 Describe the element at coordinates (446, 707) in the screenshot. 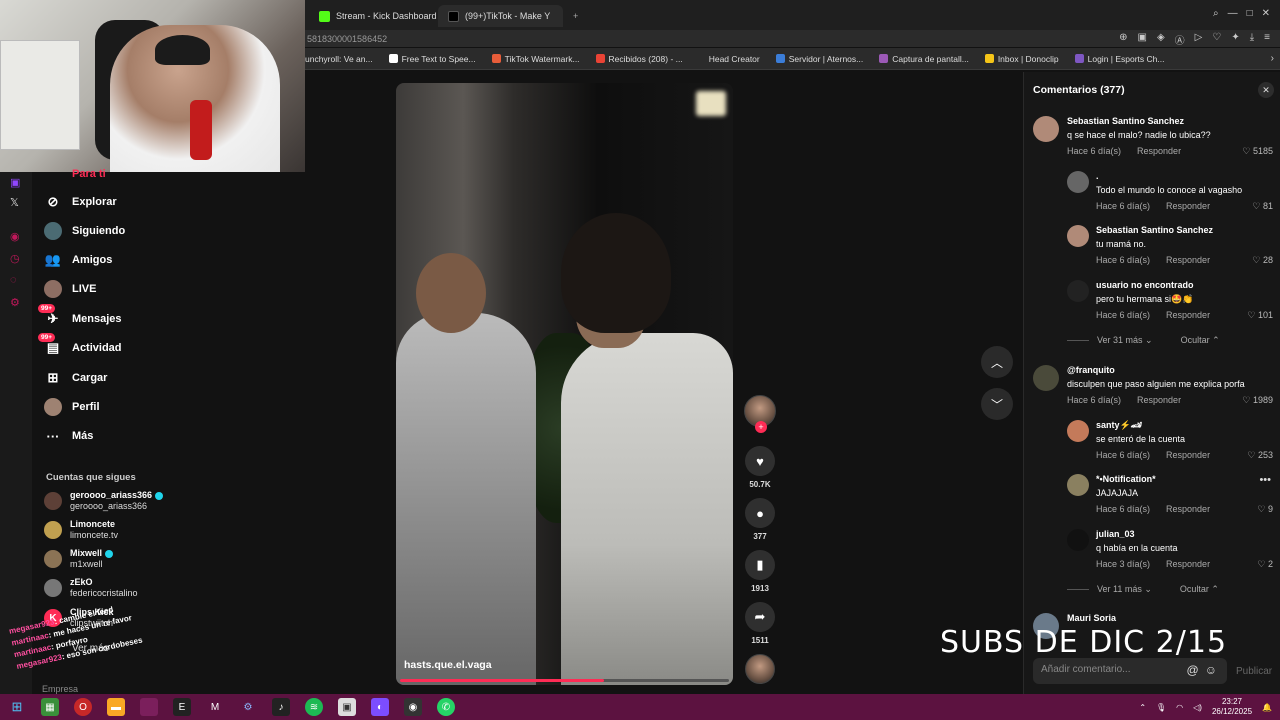

I see `whatsapp-icon: ✆` at that location.